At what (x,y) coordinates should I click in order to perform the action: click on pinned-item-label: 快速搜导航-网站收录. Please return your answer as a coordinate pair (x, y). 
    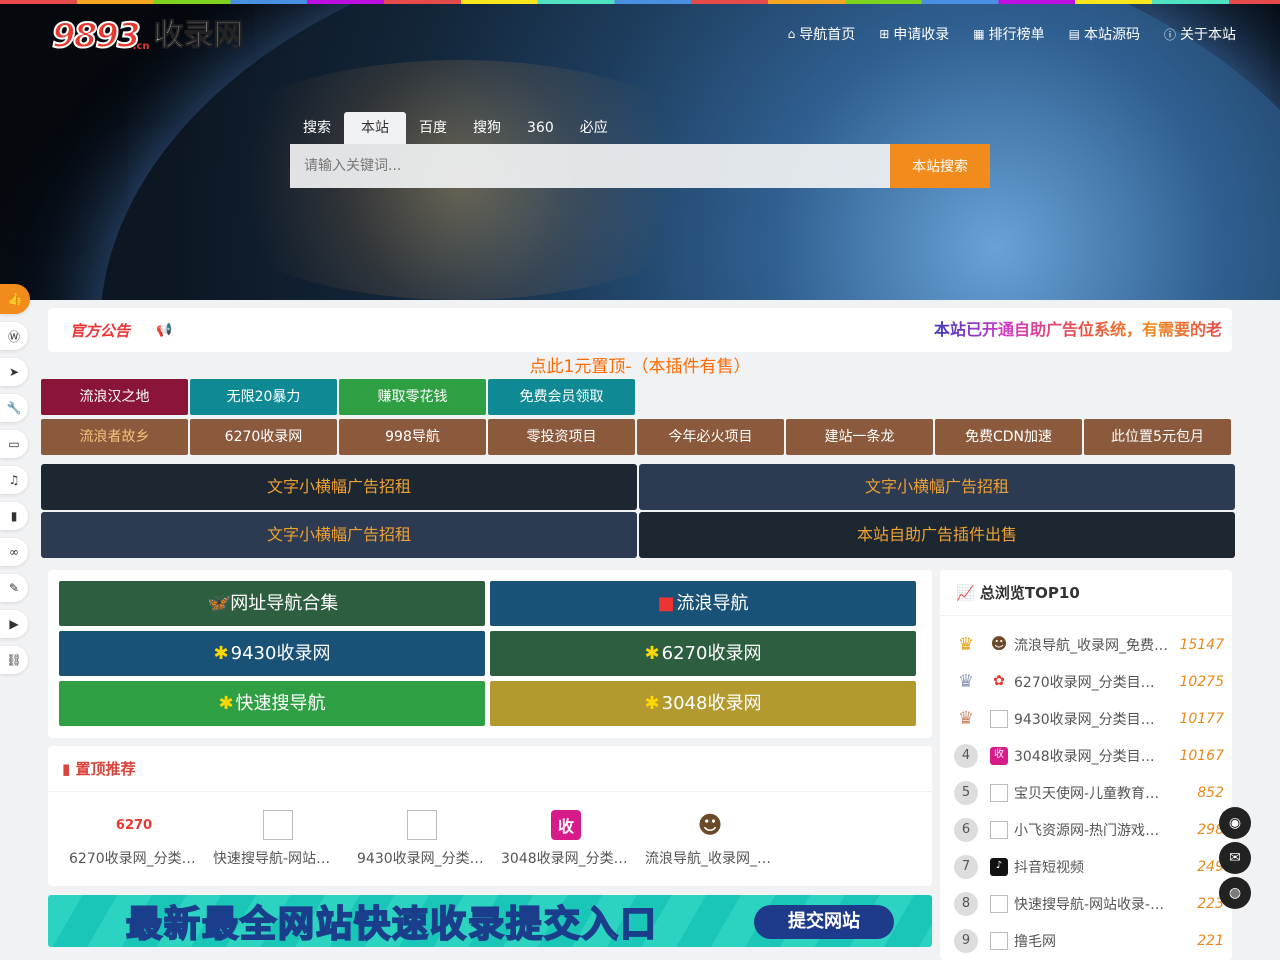
    Looking at the image, I should click on (278, 859).